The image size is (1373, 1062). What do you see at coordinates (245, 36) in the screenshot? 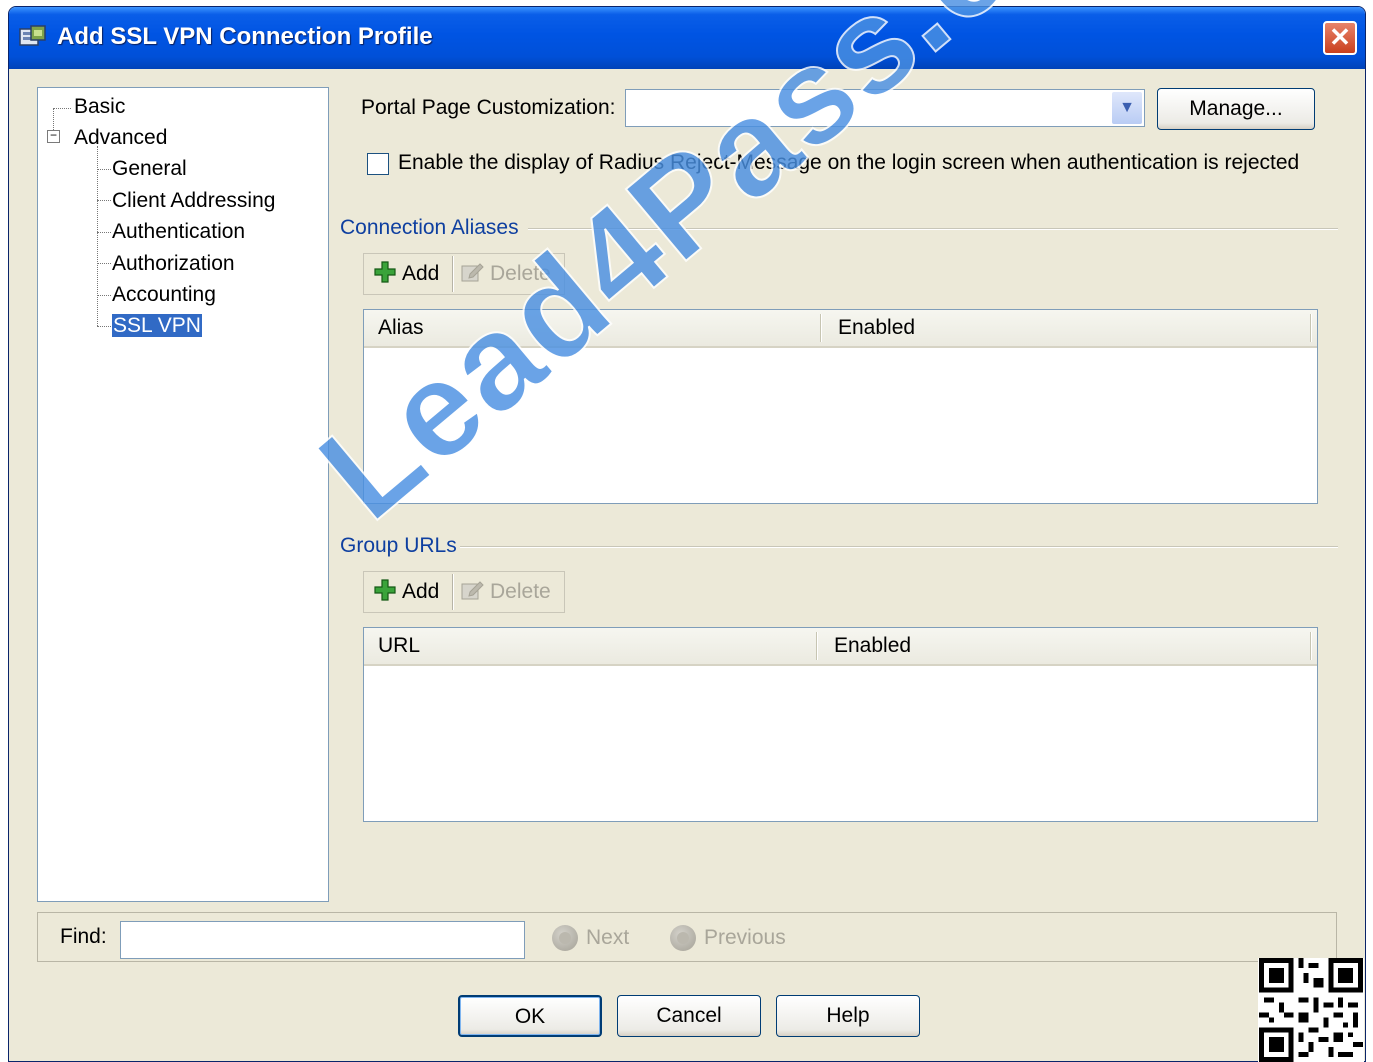
I see `window-title: Add SSL VPN Connection Profile` at bounding box center [245, 36].